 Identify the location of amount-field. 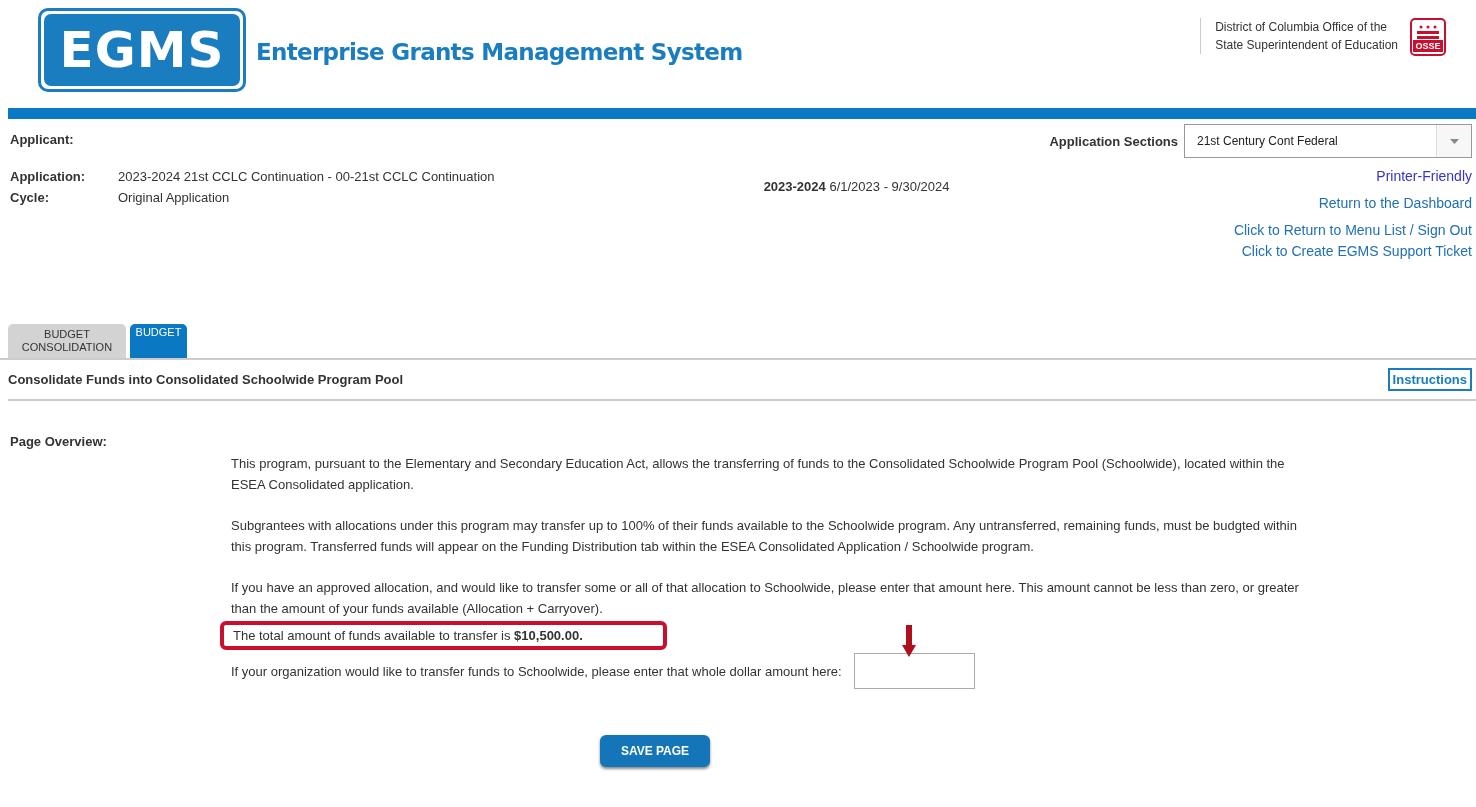
(914, 671).